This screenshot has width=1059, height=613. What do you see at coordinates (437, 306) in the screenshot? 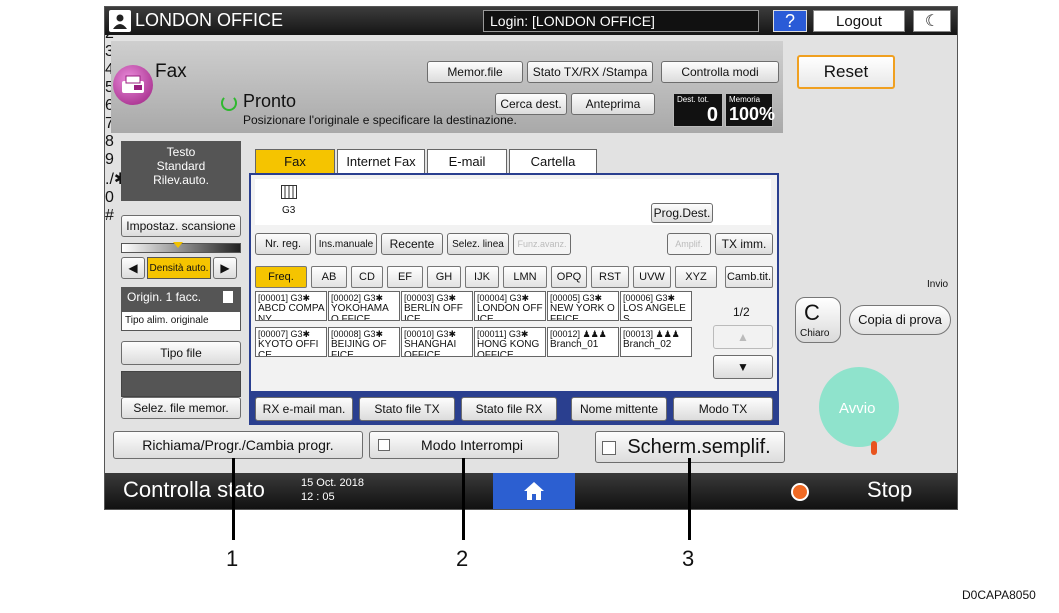
I see `contact-button: [00003] G3✱ BERLIN OFF ICE` at bounding box center [437, 306].